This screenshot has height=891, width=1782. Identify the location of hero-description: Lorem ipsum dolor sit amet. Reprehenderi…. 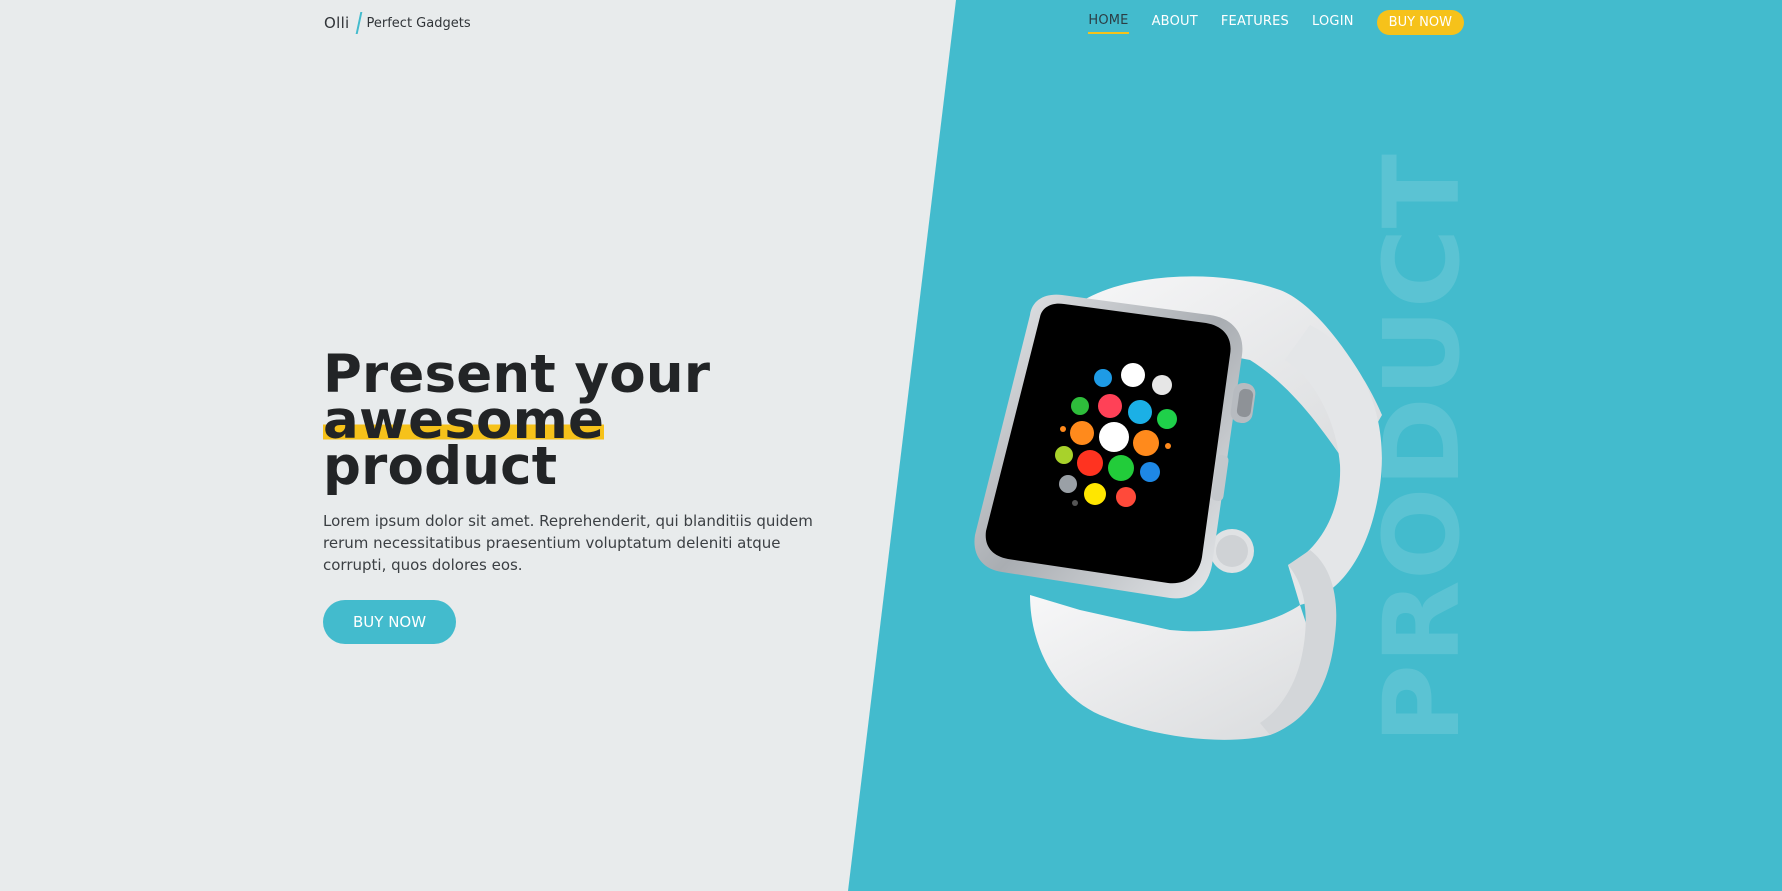
(568, 543).